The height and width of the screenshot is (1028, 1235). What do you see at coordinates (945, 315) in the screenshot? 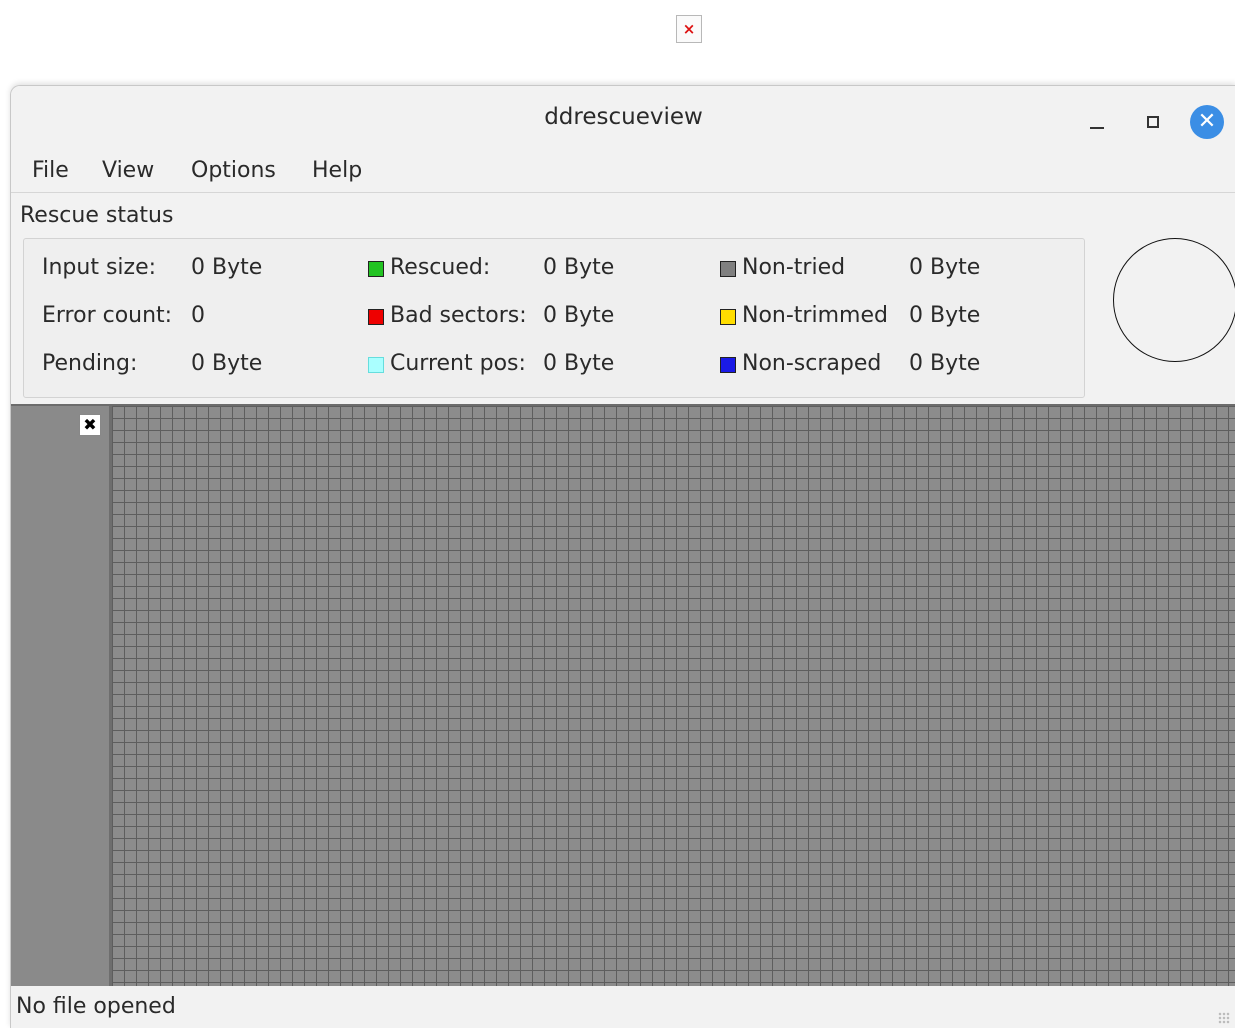
I see `non-trimmed-value: 0 Byte` at bounding box center [945, 315].